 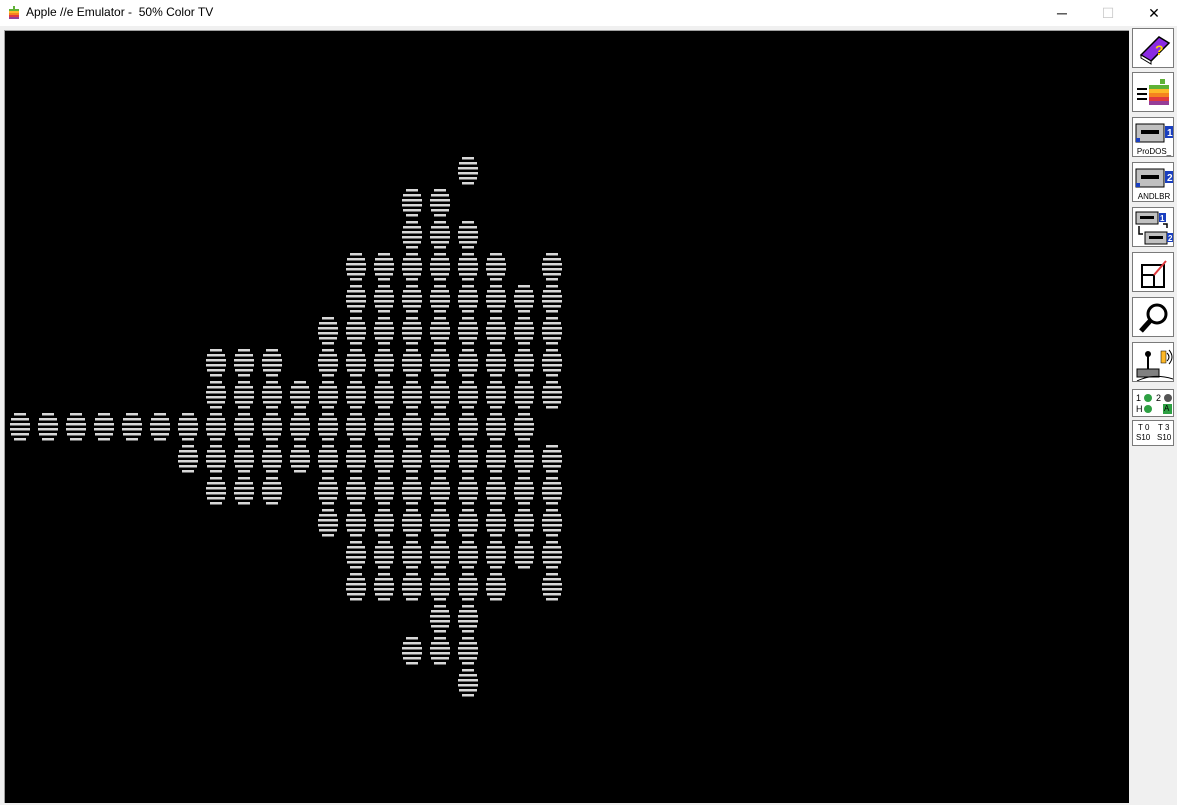 I want to click on swap-disks-icon: 1 2, so click(x=1154, y=228).